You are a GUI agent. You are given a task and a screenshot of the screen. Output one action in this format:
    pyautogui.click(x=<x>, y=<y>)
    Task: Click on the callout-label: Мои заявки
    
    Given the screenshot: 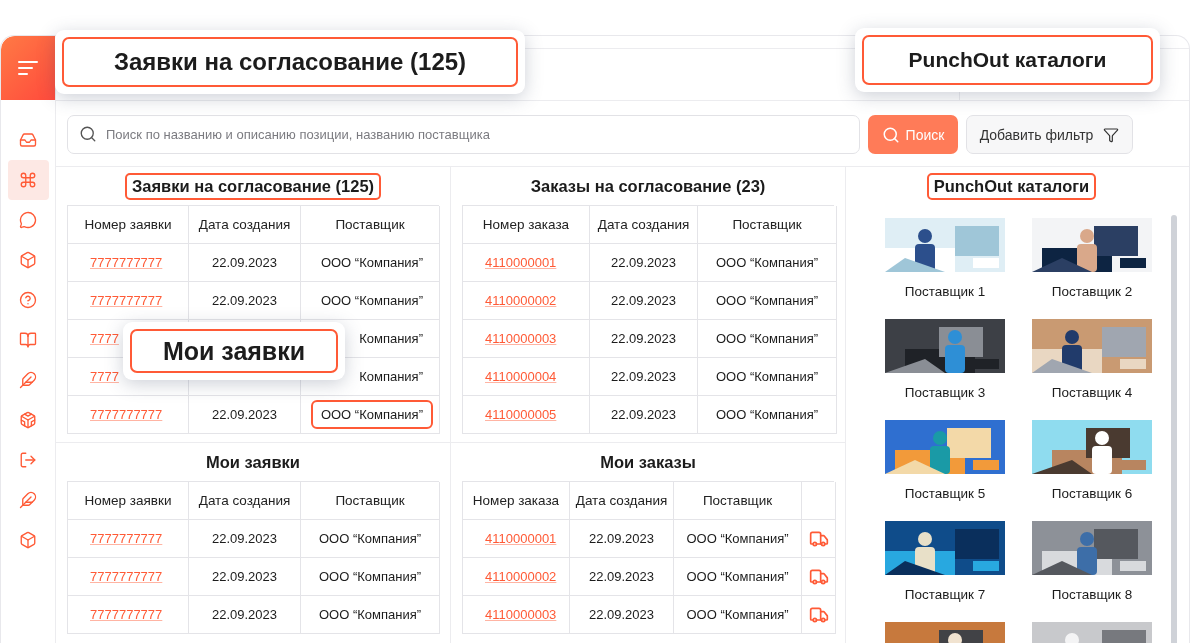 What is the action you would take?
    pyautogui.click(x=234, y=351)
    